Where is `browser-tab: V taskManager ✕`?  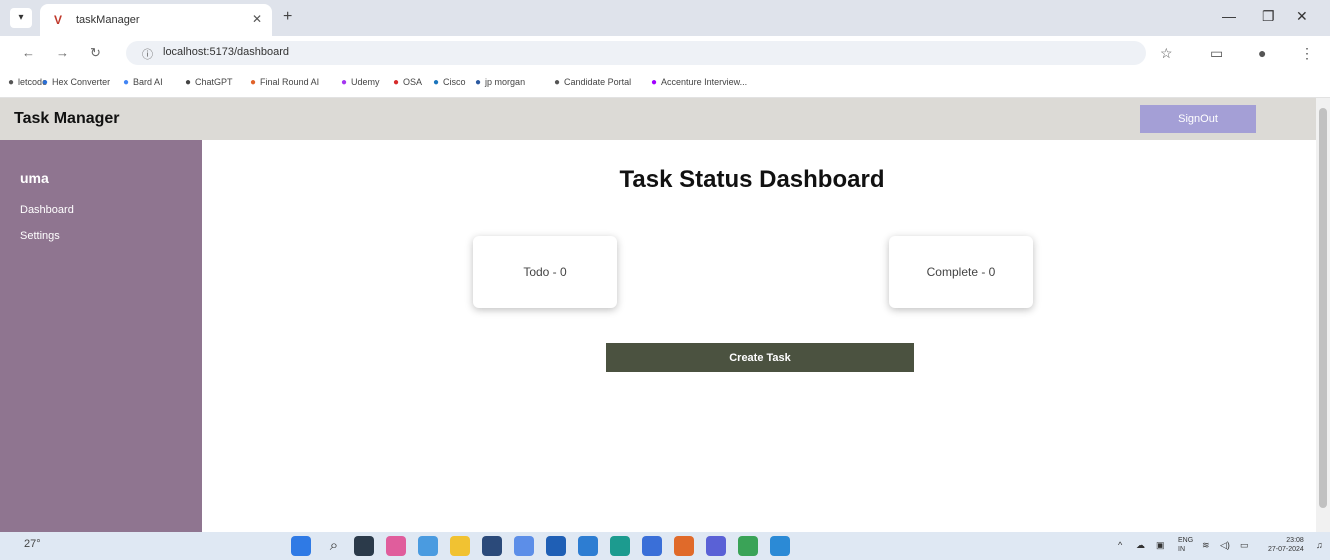 browser-tab: V taskManager ✕ is located at coordinates (156, 20).